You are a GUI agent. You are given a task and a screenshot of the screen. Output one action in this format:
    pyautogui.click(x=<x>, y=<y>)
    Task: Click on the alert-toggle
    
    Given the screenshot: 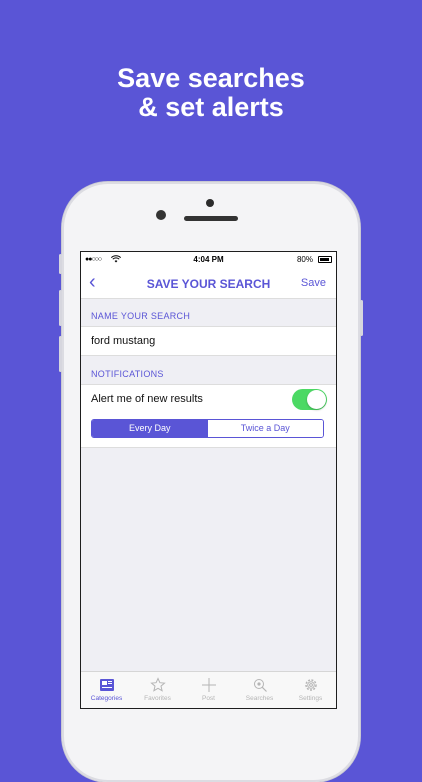 What is the action you would take?
    pyautogui.click(x=309, y=399)
    